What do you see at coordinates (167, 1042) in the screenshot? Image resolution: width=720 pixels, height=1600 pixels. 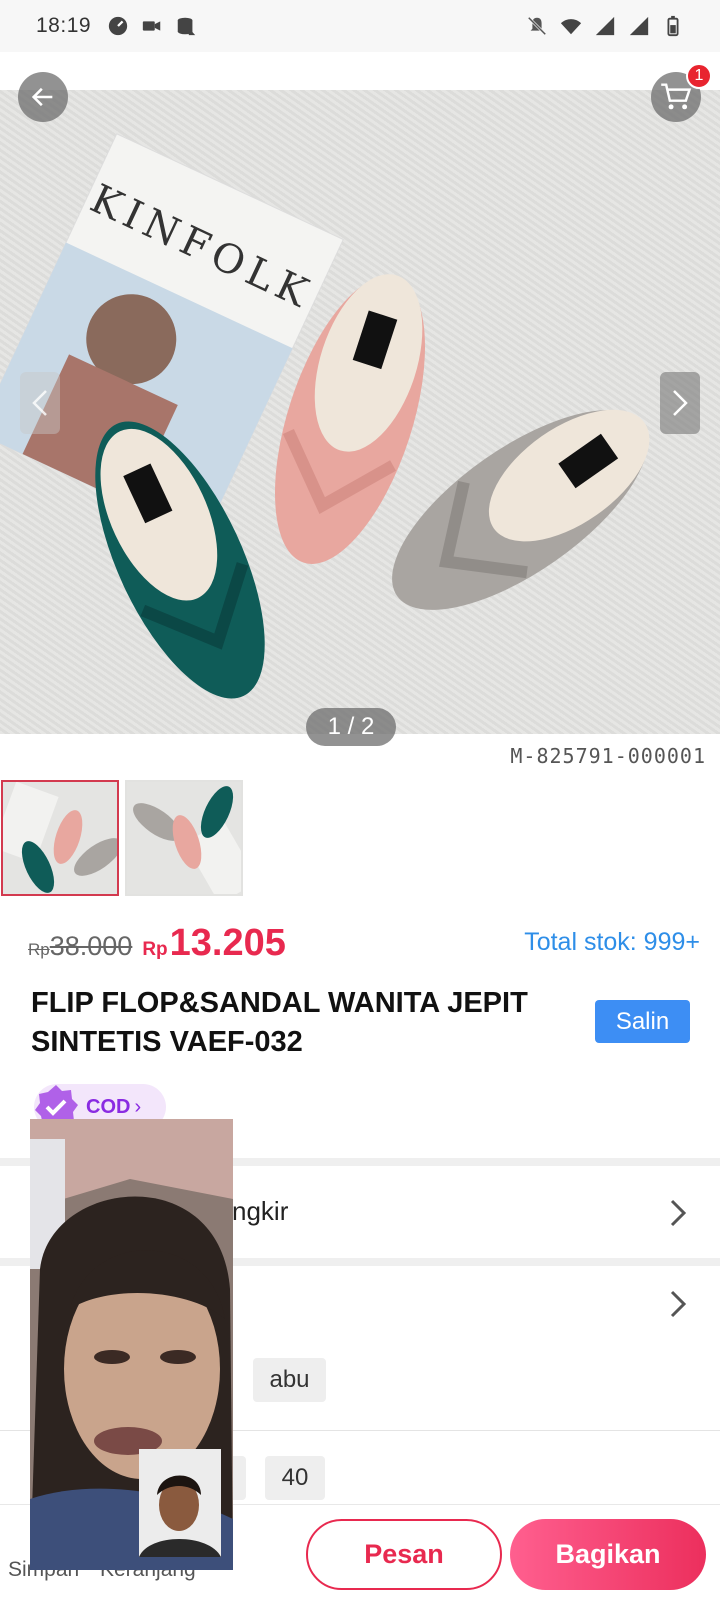 I see `product-title-line-2: SINTETIS VAEF-032` at bounding box center [167, 1042].